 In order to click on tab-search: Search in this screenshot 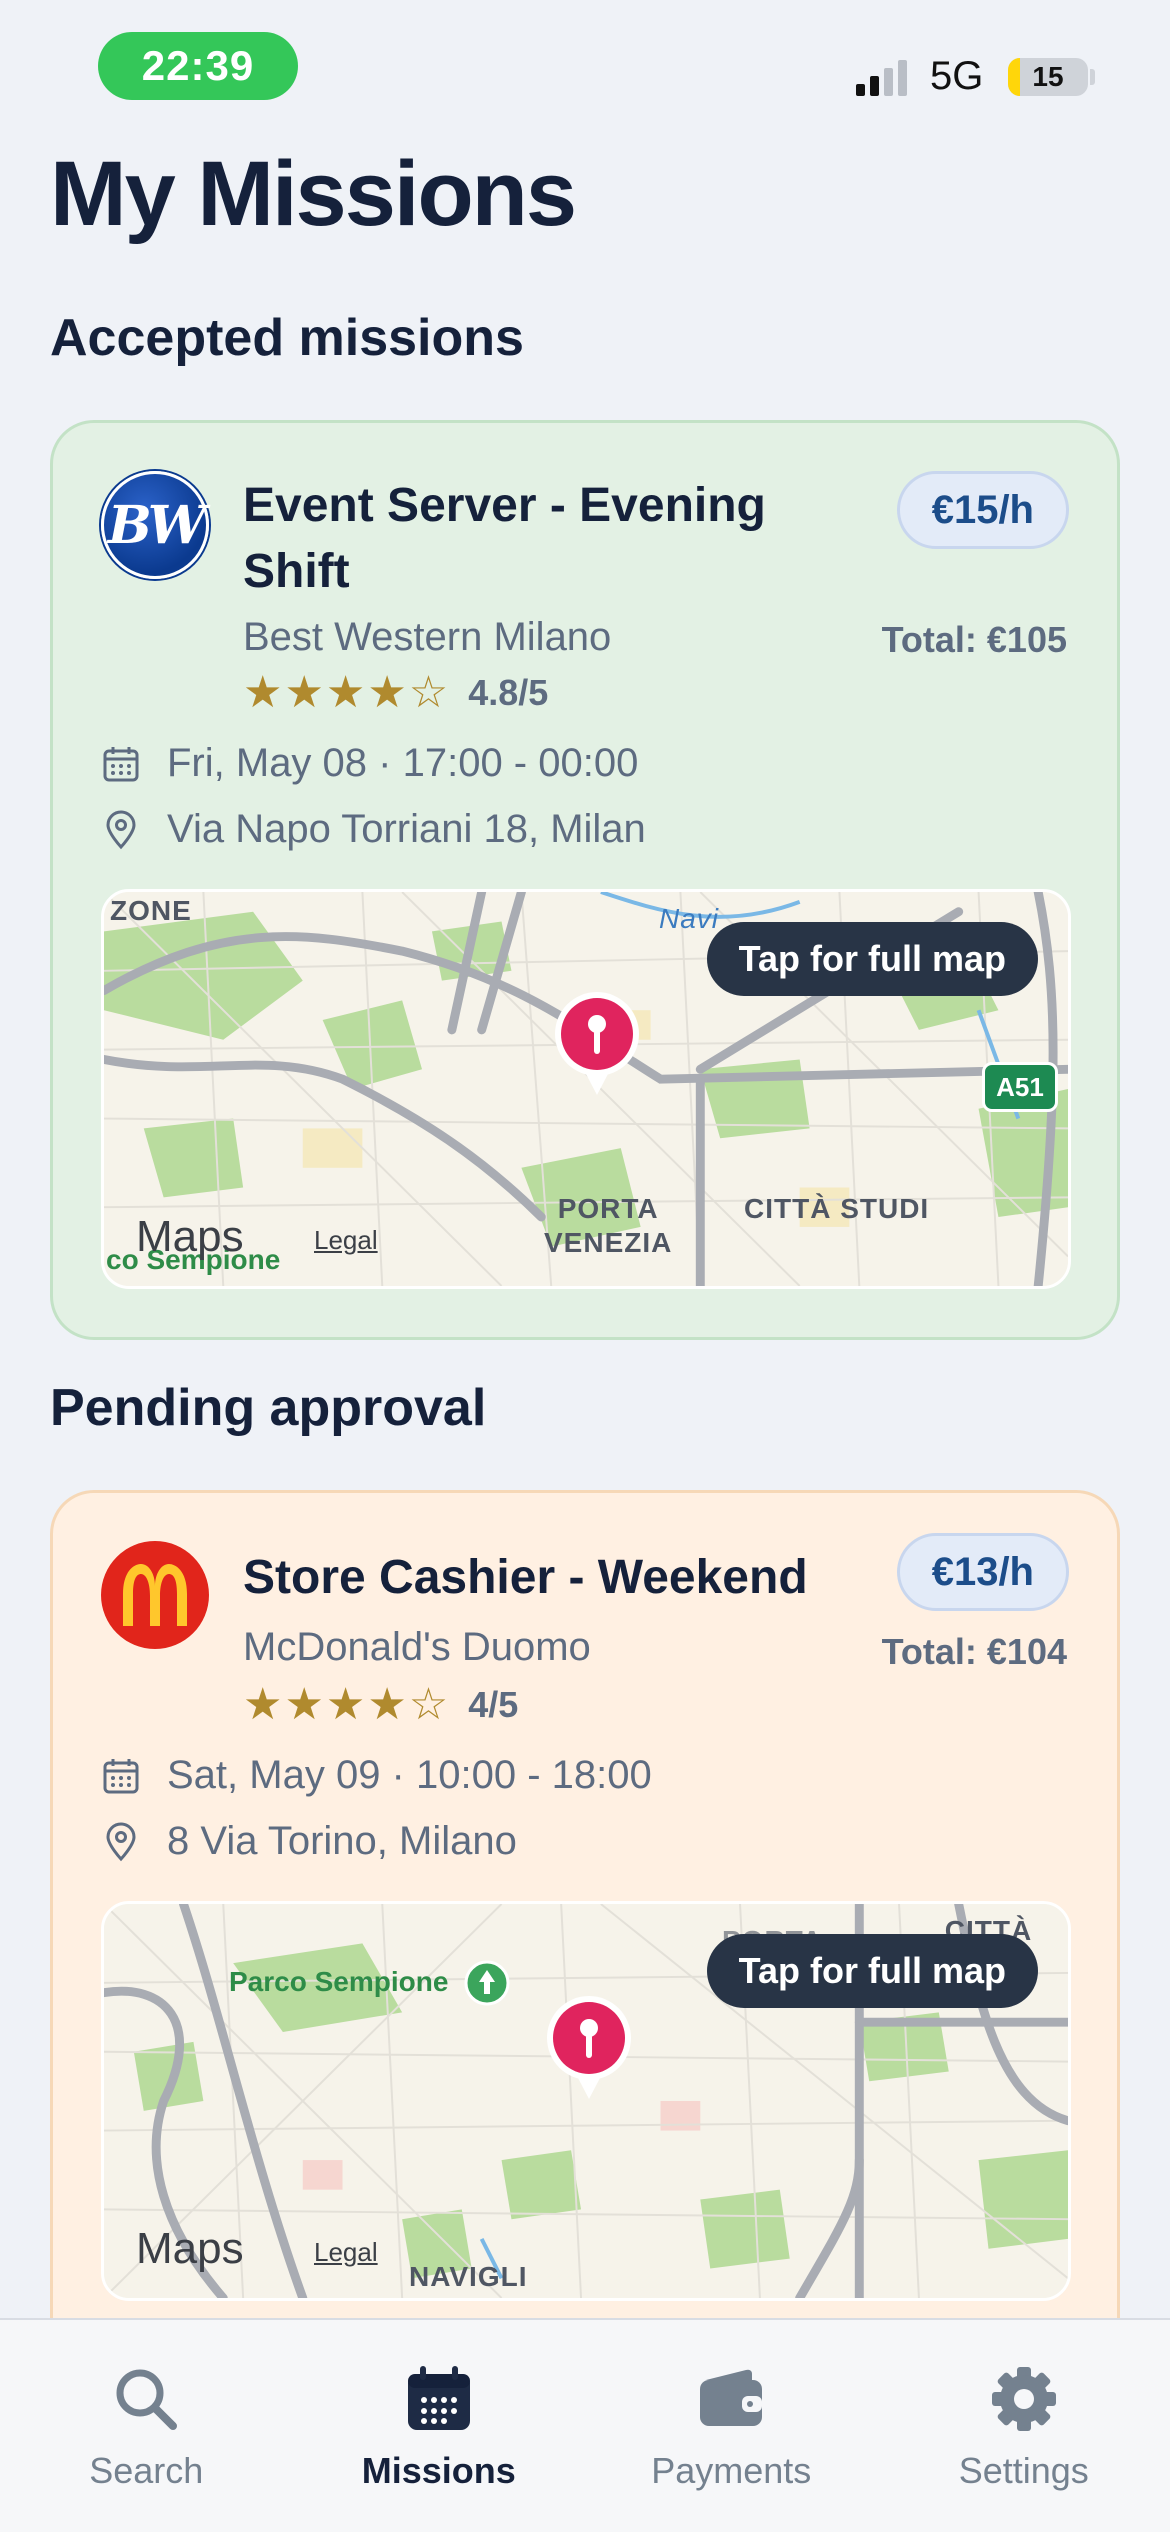, I will do `click(146, 2426)`.